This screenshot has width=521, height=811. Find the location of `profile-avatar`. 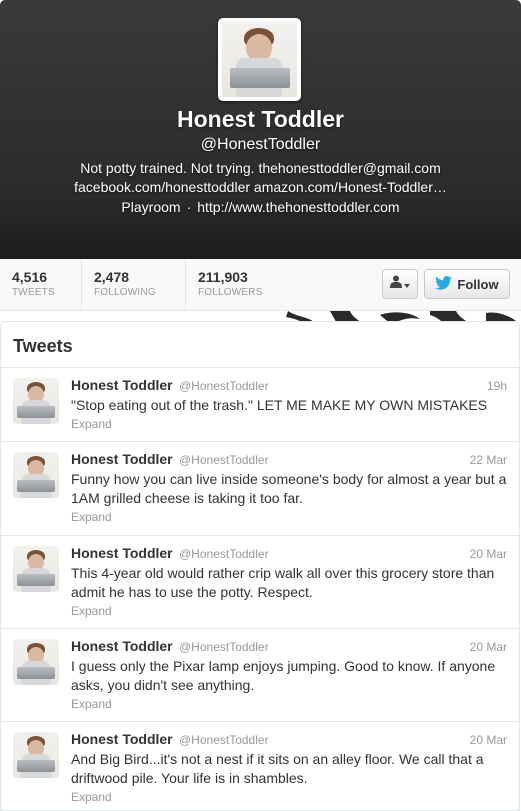

profile-avatar is located at coordinates (259, 59).